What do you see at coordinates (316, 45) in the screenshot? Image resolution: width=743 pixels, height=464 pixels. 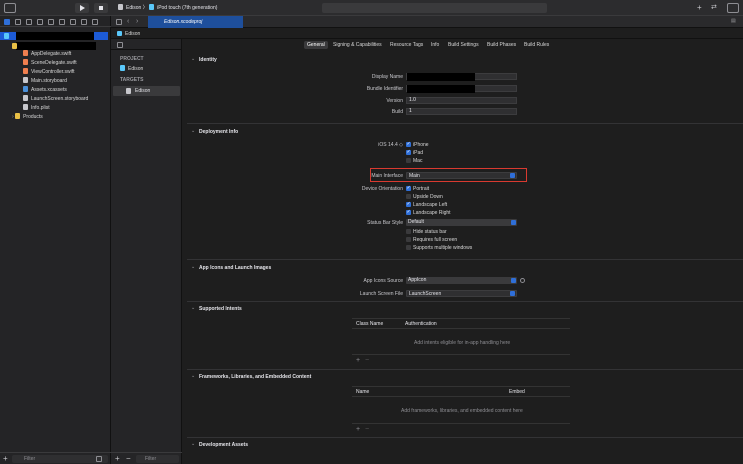 I see `tab-general: General` at bounding box center [316, 45].